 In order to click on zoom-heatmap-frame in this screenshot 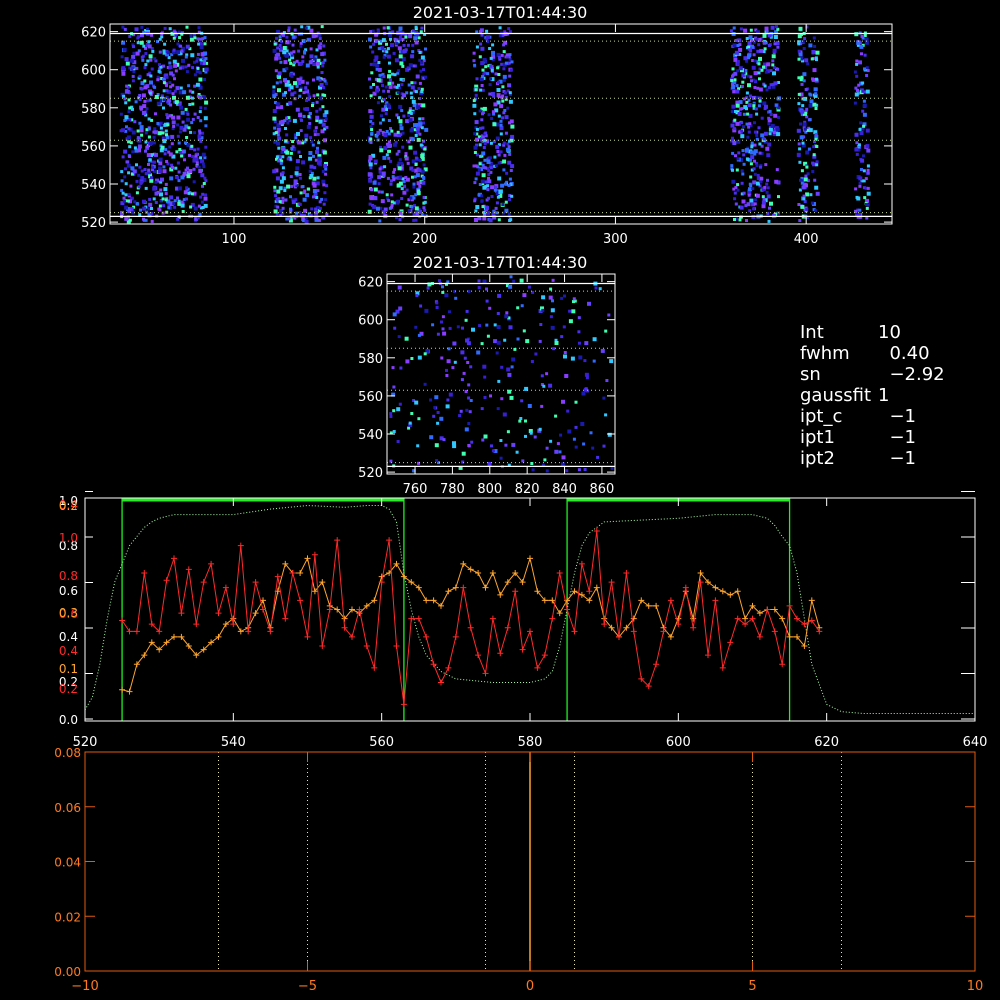, I will do `click(501, 374)`.